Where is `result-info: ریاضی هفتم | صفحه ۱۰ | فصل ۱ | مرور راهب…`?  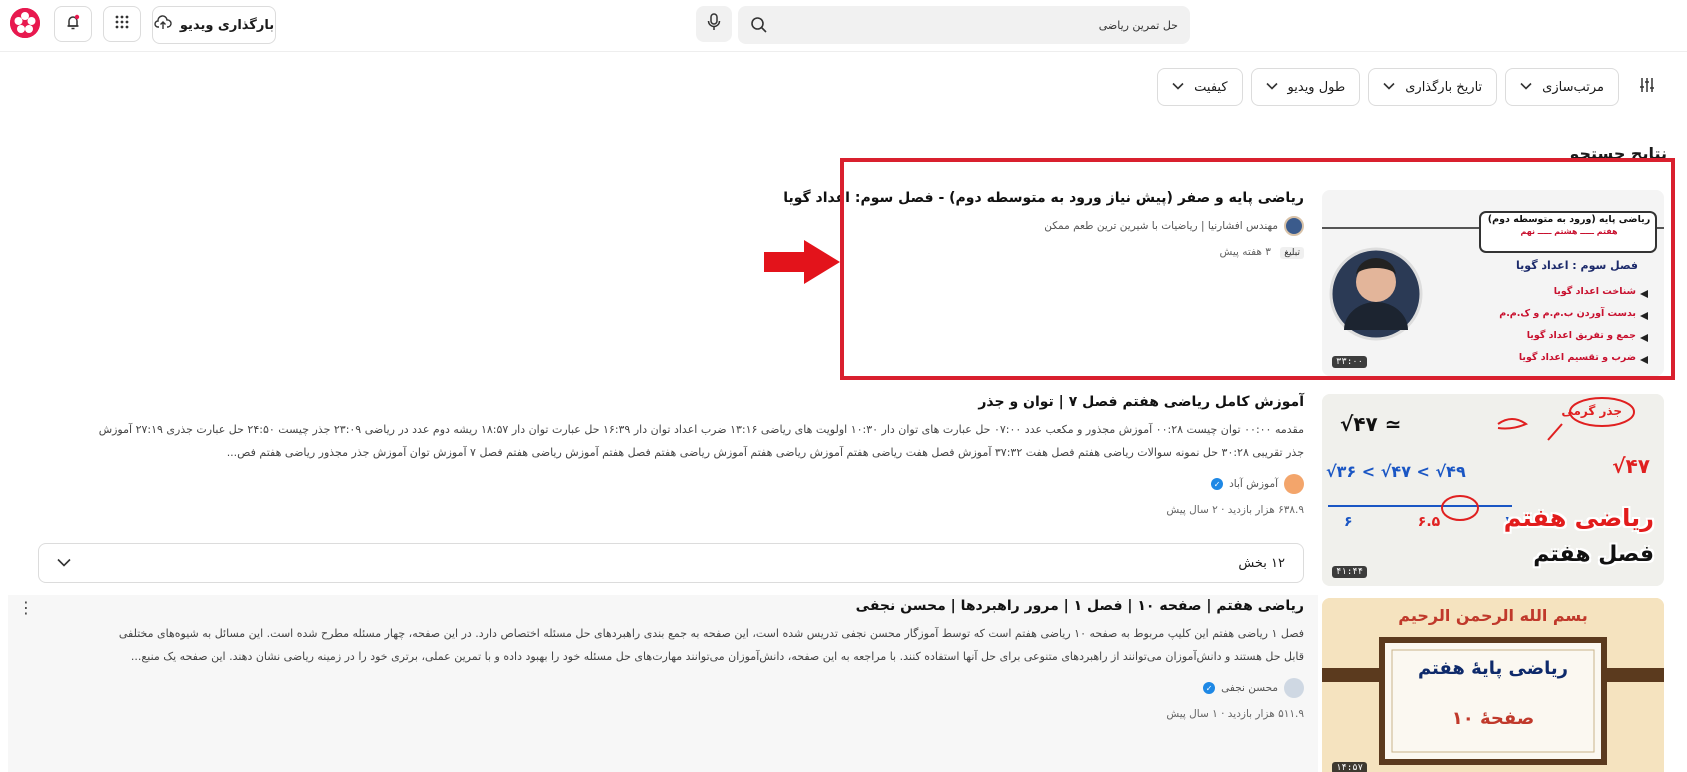
result-info: ریاضی هفتم | صفحه ۱۰ | فصل ۱ | مرور راهب… is located at coordinates (679, 659).